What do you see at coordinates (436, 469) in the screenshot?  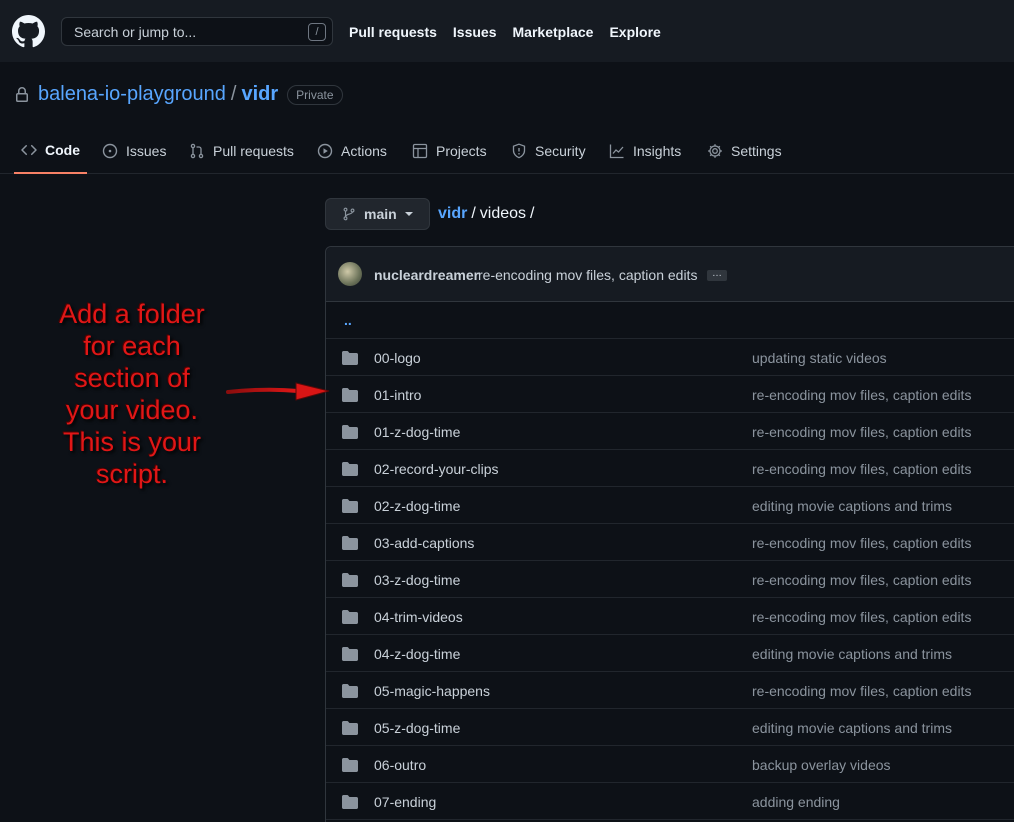 I see `file-name-link: 02-record-your-clips` at bounding box center [436, 469].